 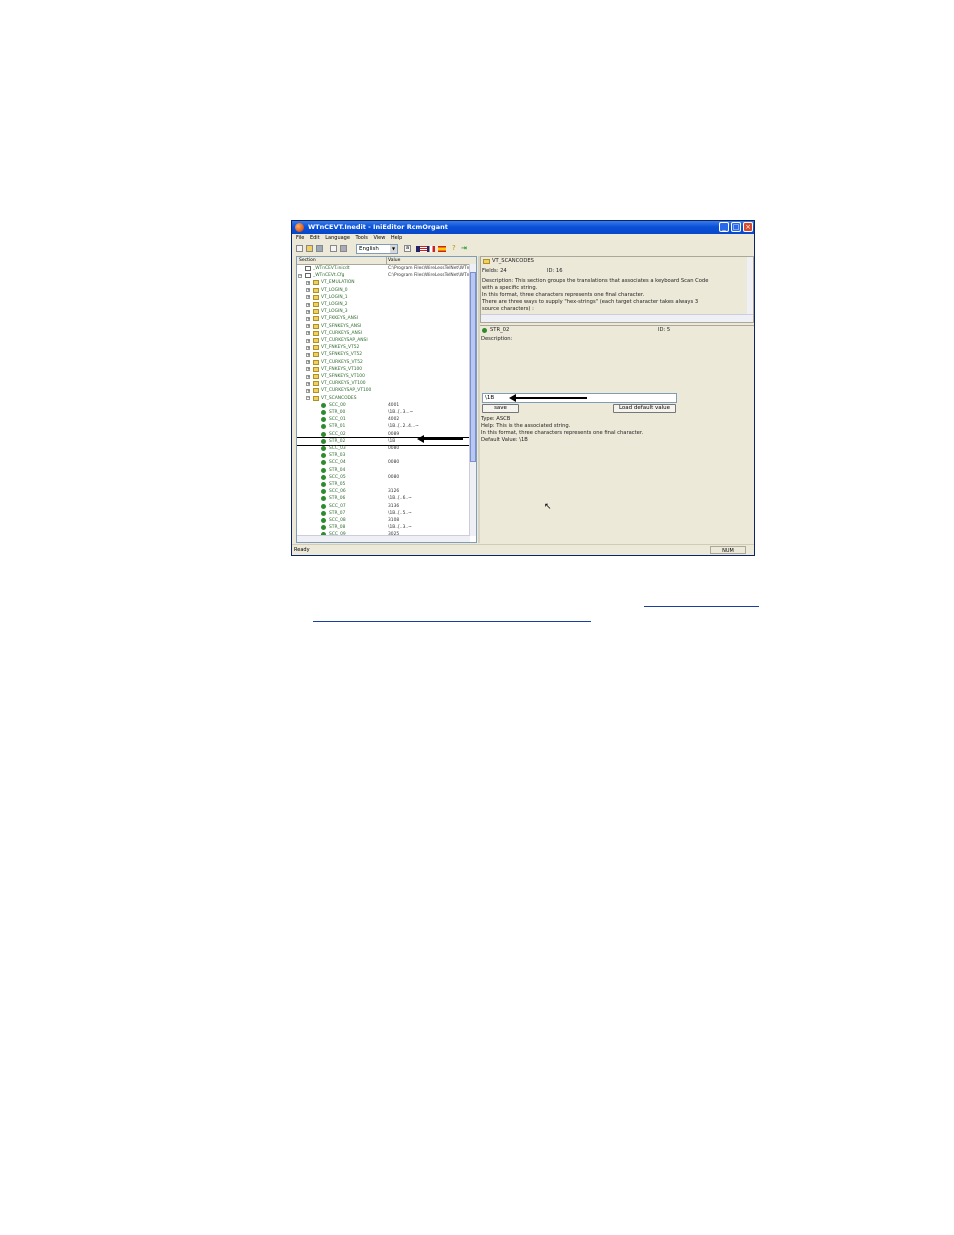 What do you see at coordinates (750, 286) in the screenshot?
I see `info-vertical-scrollbar` at bounding box center [750, 286].